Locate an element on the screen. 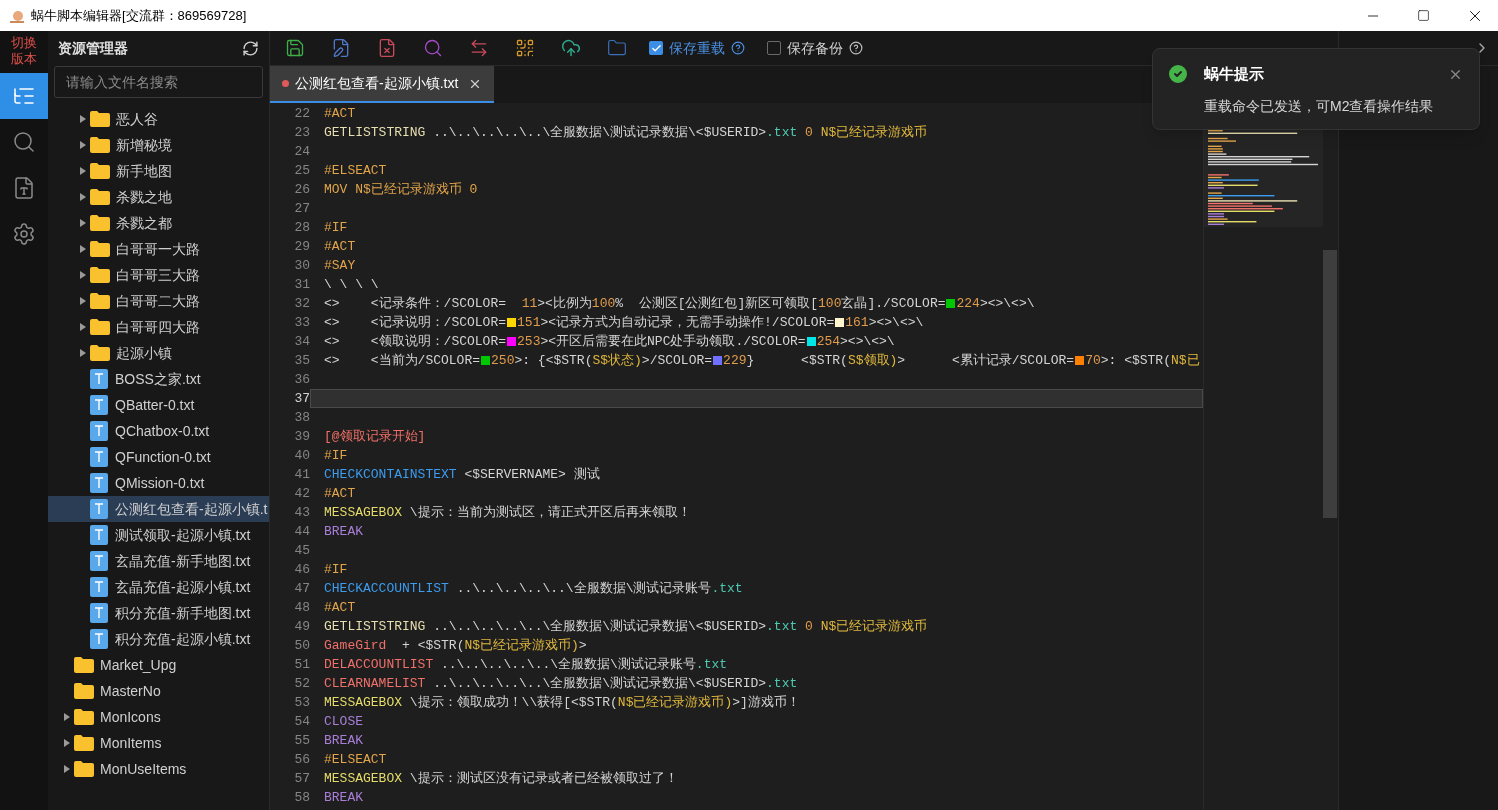 The height and width of the screenshot is (810, 1498). file-remove-icon is located at coordinates (387, 48).